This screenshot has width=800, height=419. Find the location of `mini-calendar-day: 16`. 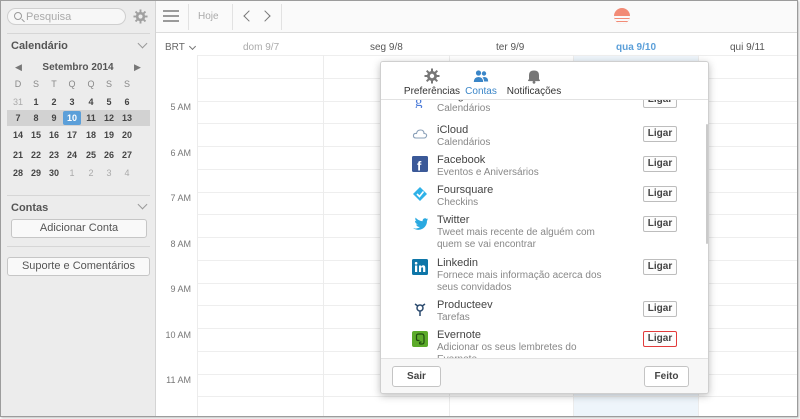

mini-calendar-day: 16 is located at coordinates (54, 135).